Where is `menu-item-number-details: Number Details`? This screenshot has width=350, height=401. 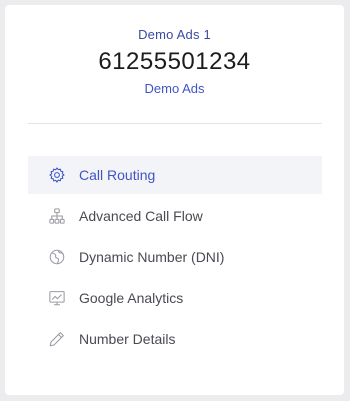 menu-item-number-details: Number Details is located at coordinates (175, 339).